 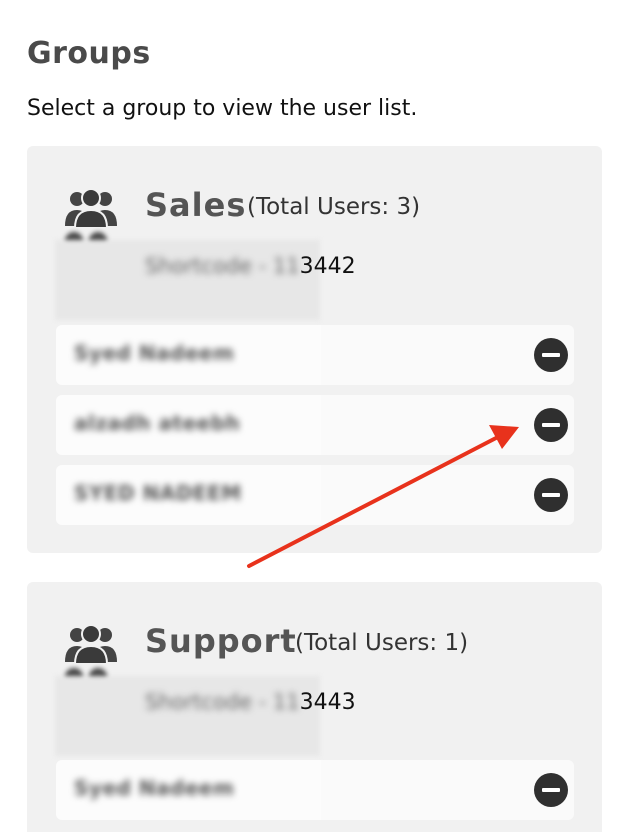 What do you see at coordinates (315, 495) in the screenshot?
I see `member-row: SYED NADEEM` at bounding box center [315, 495].